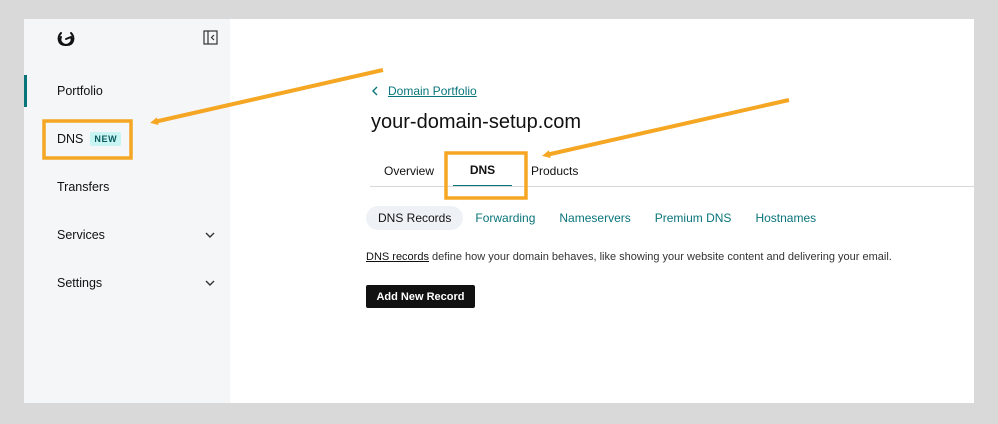 The height and width of the screenshot is (424, 998). Describe the element at coordinates (80, 283) in the screenshot. I see `sidebar-item-label: Settings` at that location.